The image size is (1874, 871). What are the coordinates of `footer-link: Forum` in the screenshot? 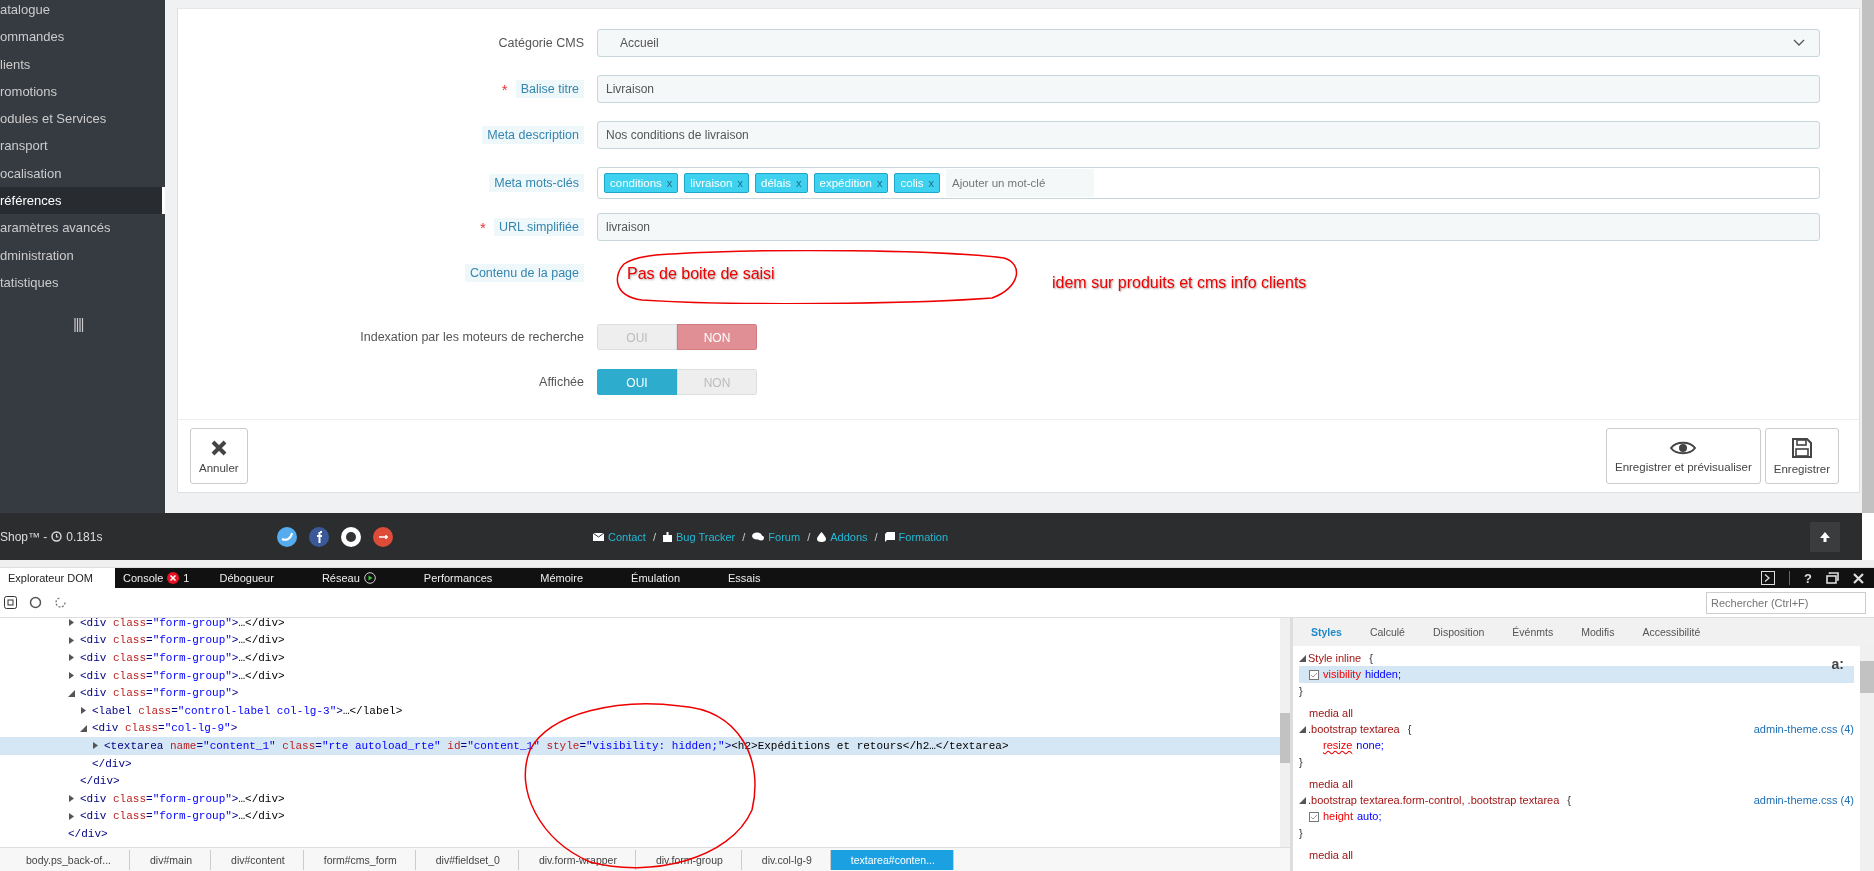 It's located at (784, 536).